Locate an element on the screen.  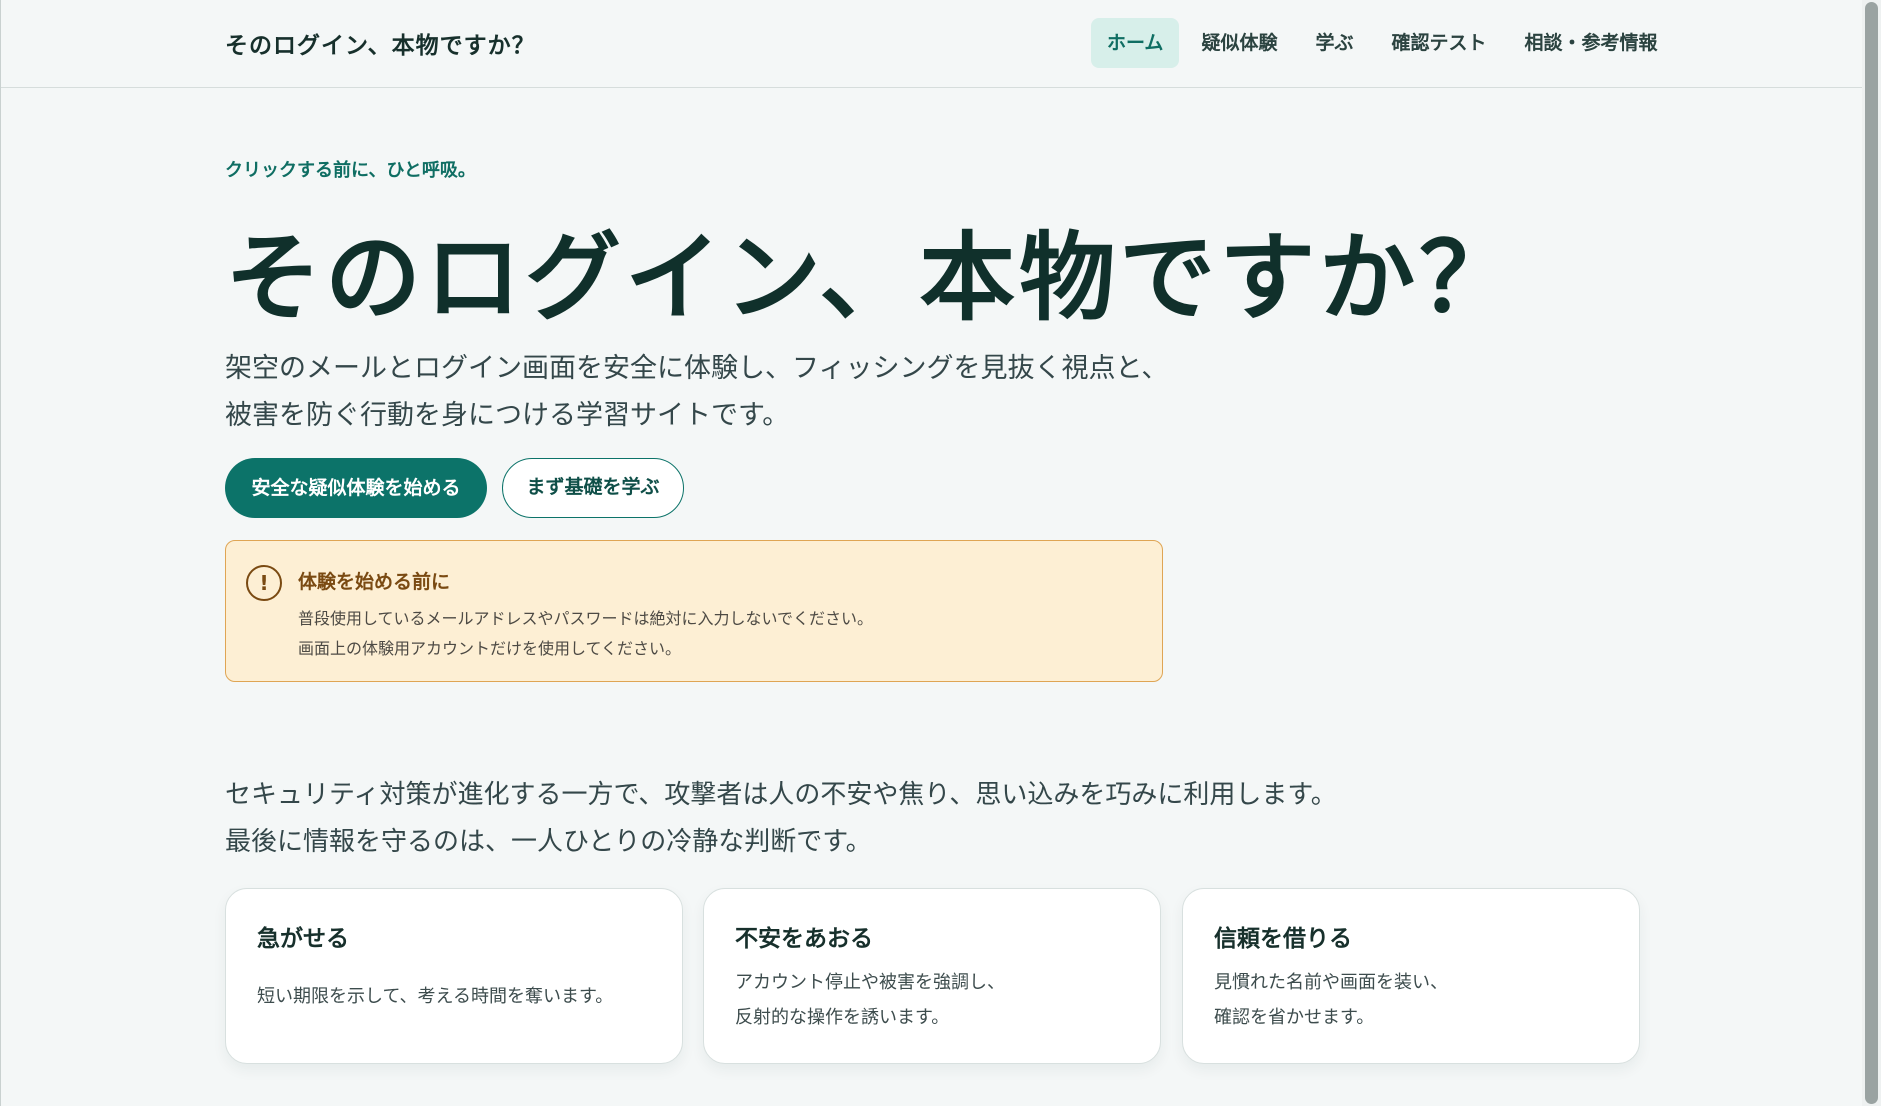
tactic-card-fear: 不安をあおる アカウント停止や被害を強調し、 反射的な操作を誘います。 is located at coordinates (932, 976).